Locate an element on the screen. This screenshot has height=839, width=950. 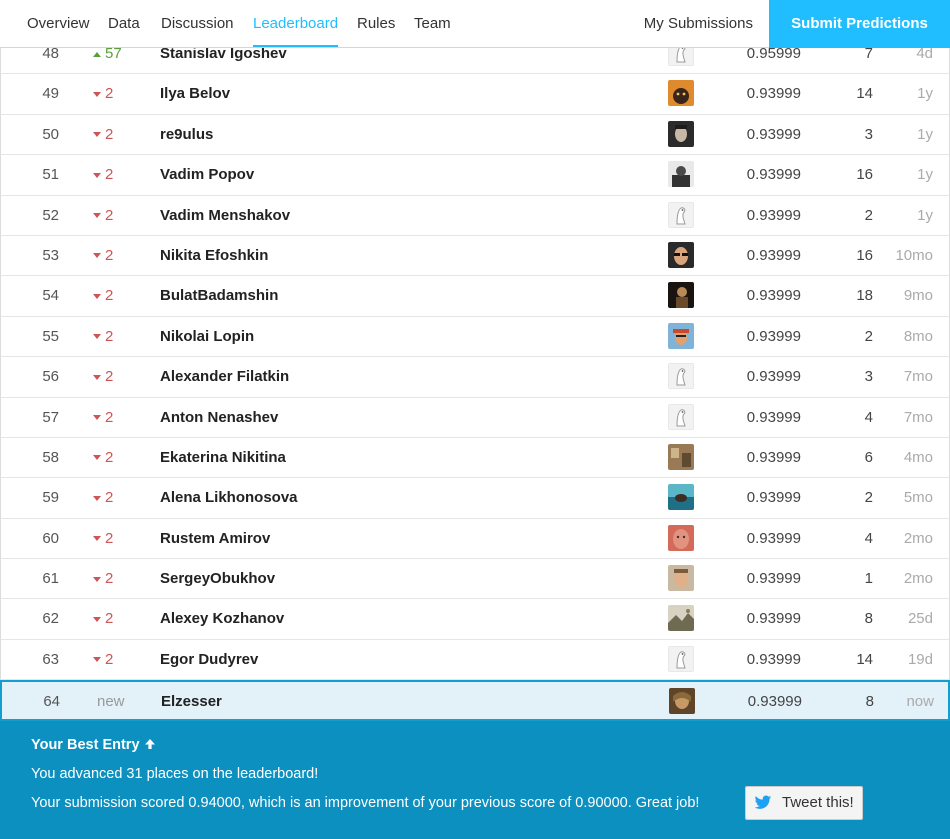
team-name-link: Alexey Kozhanov is located at coordinates (222, 619).